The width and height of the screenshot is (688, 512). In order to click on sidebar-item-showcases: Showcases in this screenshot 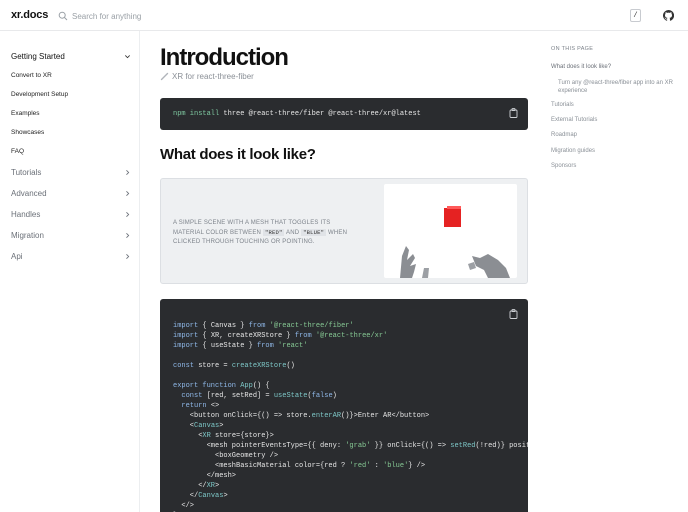, I will do `click(27, 132)`.